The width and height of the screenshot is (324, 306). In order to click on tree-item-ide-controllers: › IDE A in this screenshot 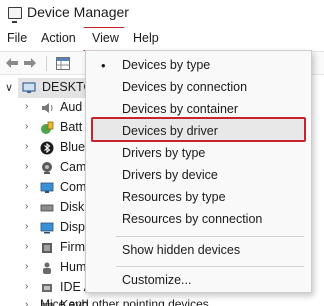, I will do `click(46, 288)`.